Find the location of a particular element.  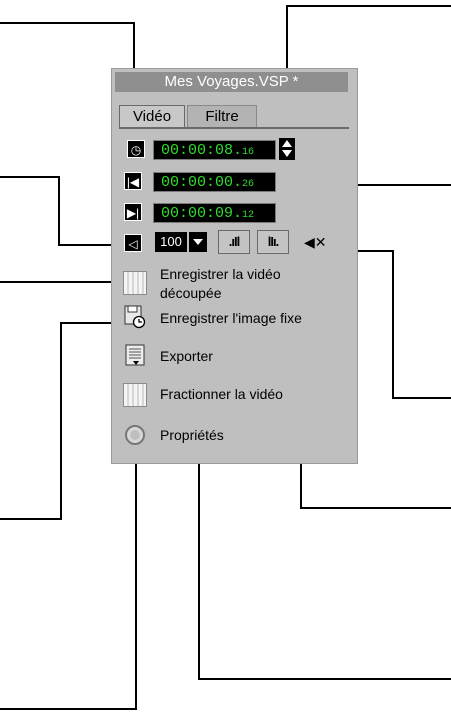

tab-divider is located at coordinates (234, 128).